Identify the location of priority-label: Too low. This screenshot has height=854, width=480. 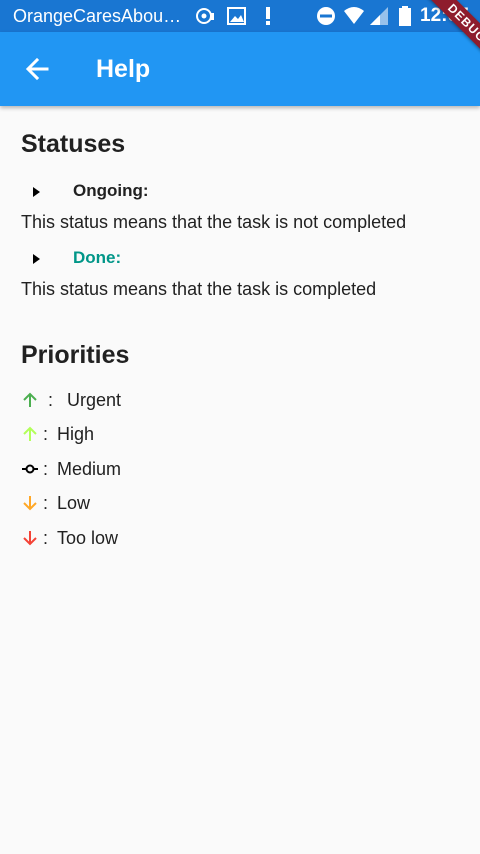
(88, 537).